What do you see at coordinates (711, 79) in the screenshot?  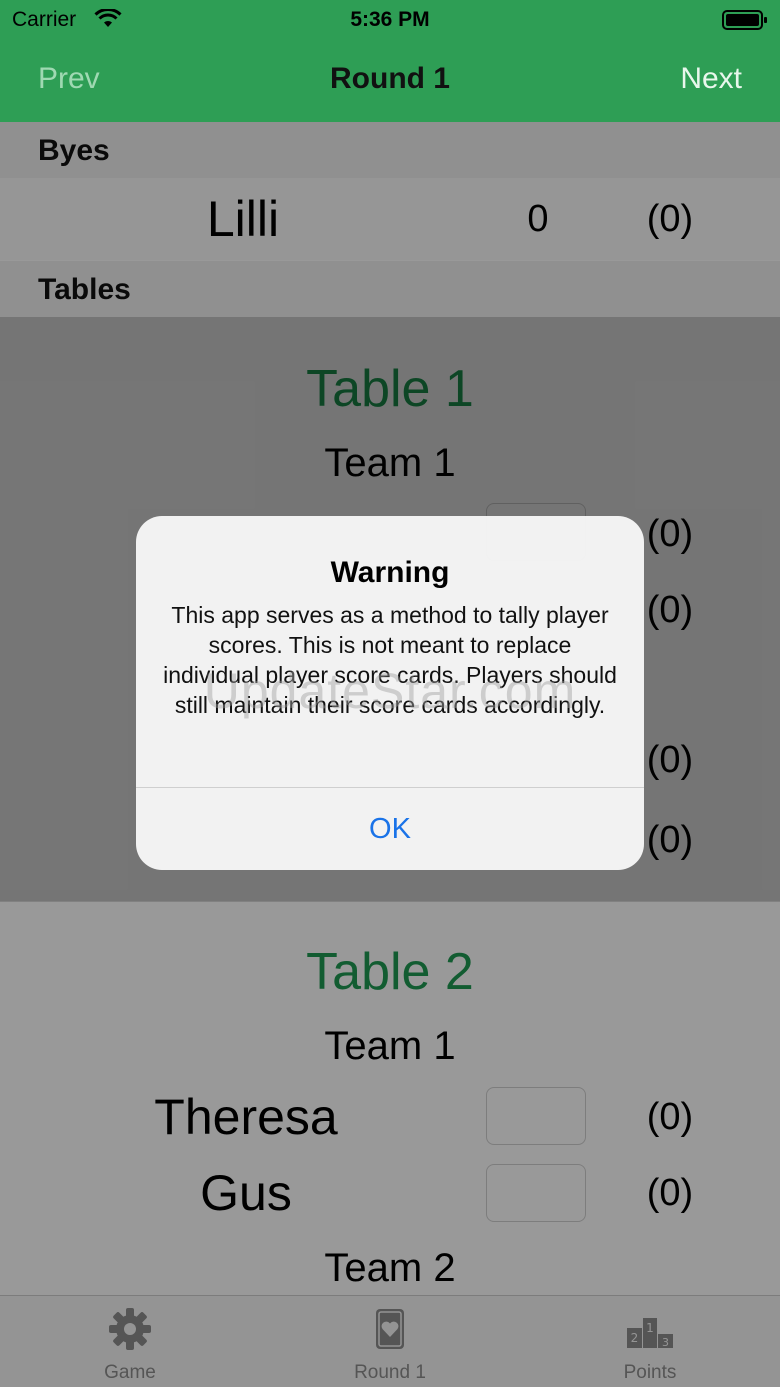 I see `next-button: Next` at bounding box center [711, 79].